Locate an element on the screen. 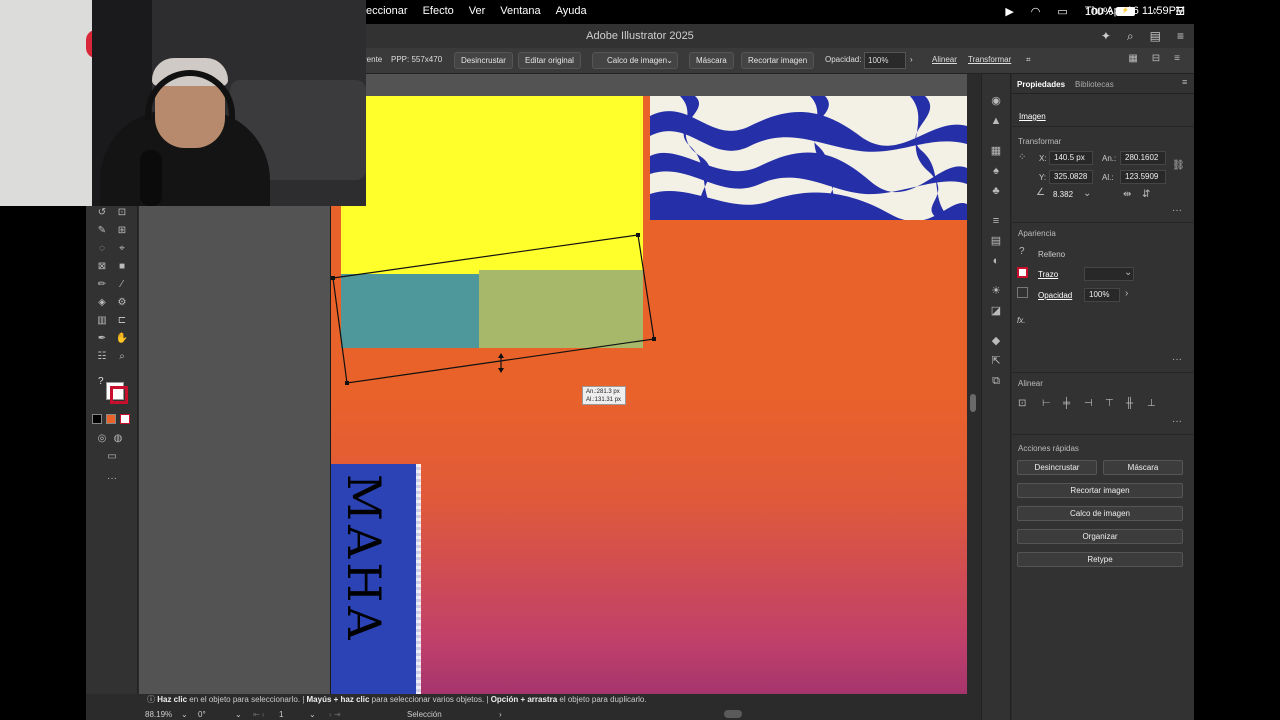 The width and height of the screenshot is (1280, 720). undo-icon: ↺ is located at coordinates (102, 213).